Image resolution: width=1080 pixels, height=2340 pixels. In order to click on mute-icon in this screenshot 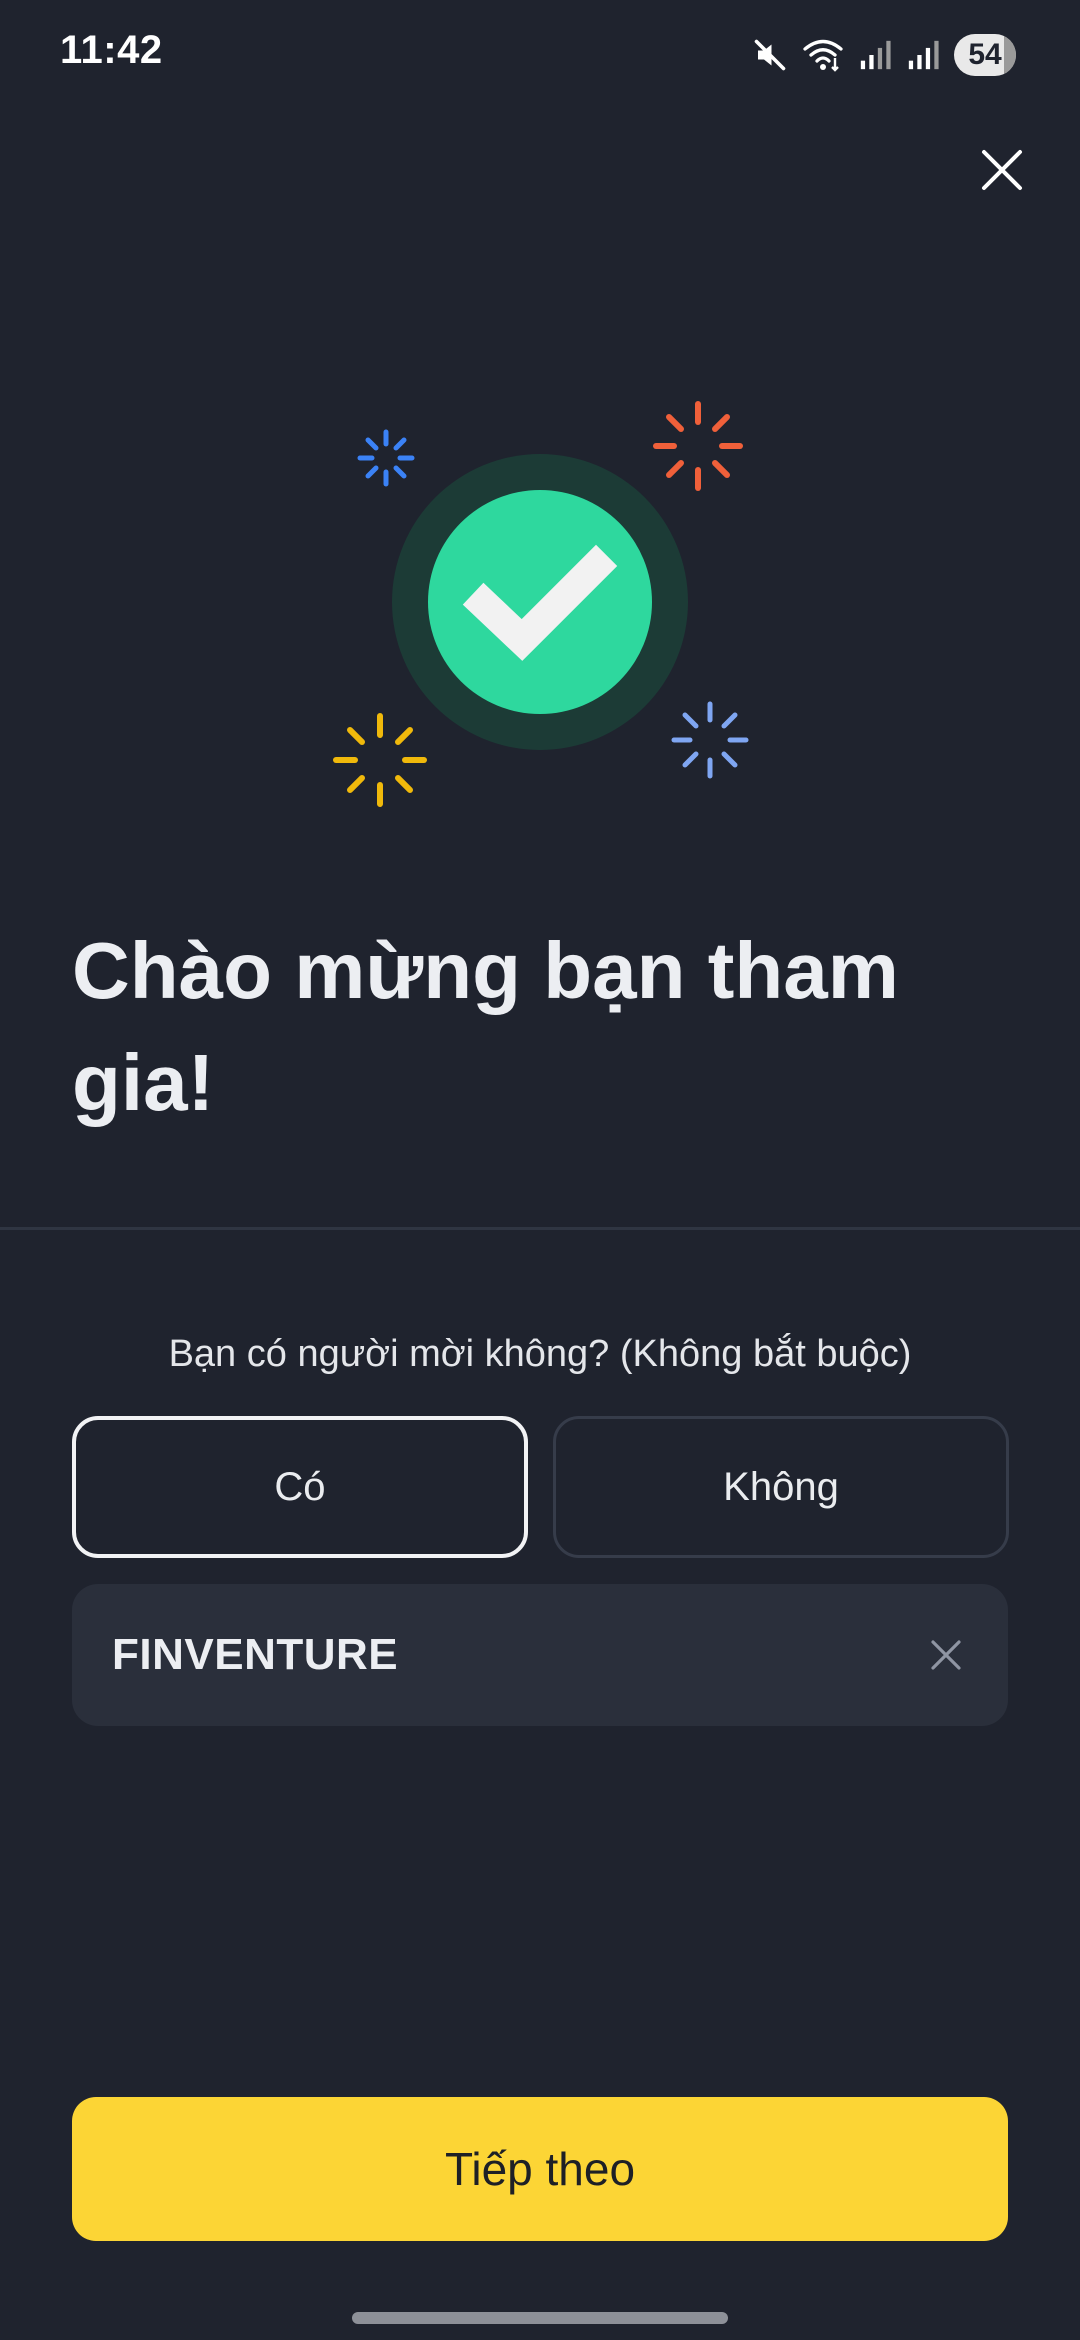, I will do `click(770, 55)`.